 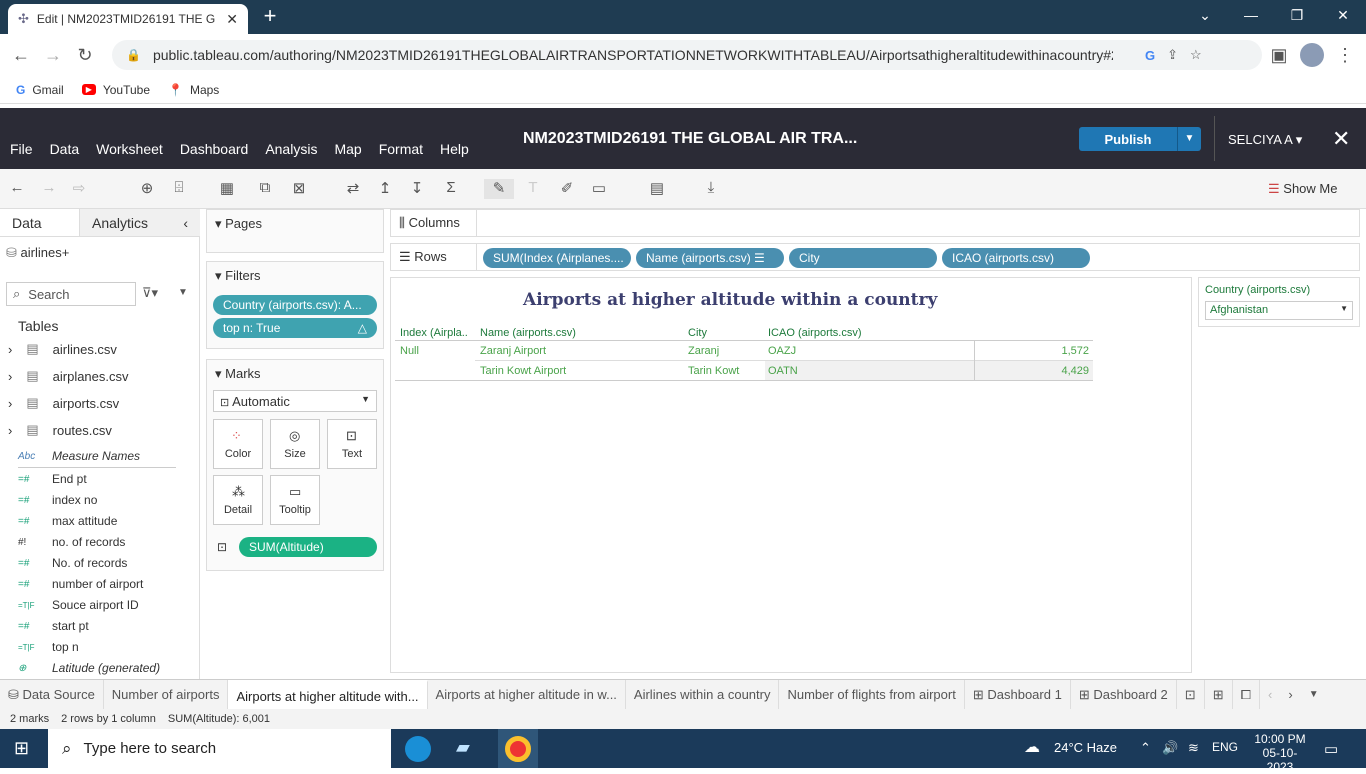 I want to click on totals-icon: Σ, so click(x=451, y=189).